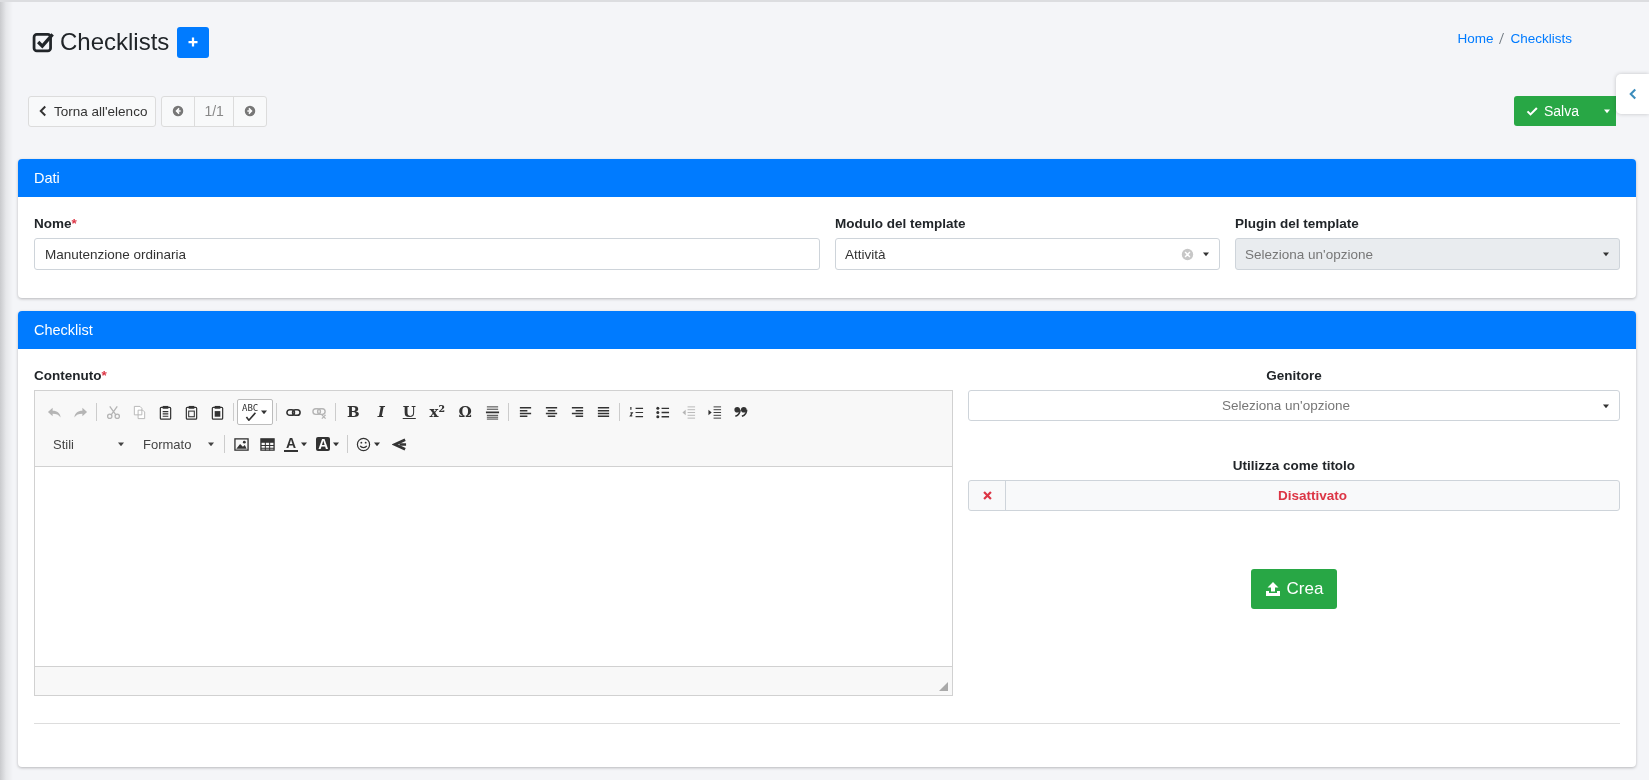 The height and width of the screenshot is (780, 1649). What do you see at coordinates (43, 42) in the screenshot?
I see `checkbox-icon` at bounding box center [43, 42].